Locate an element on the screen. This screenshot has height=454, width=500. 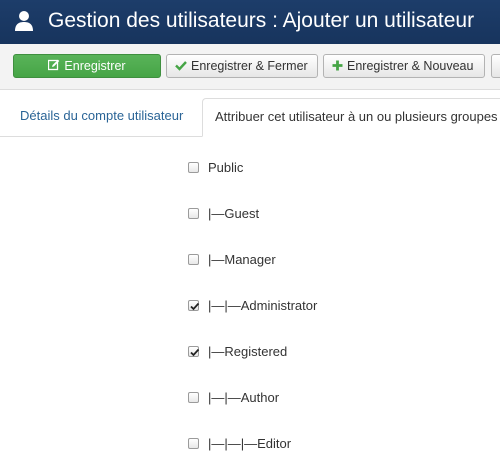
group-label: |—Registered is located at coordinates (248, 351).